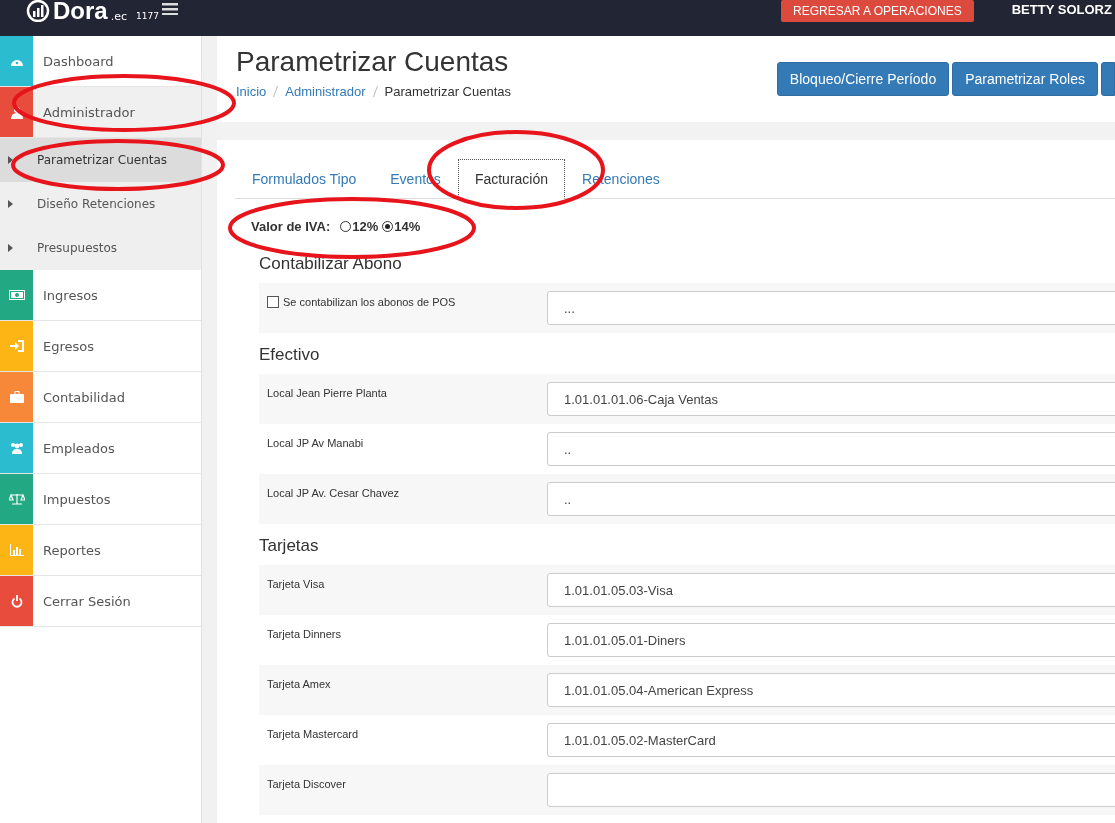 The width and height of the screenshot is (1115, 823). What do you see at coordinates (169, 9) in the screenshot?
I see `menu-icon` at bounding box center [169, 9].